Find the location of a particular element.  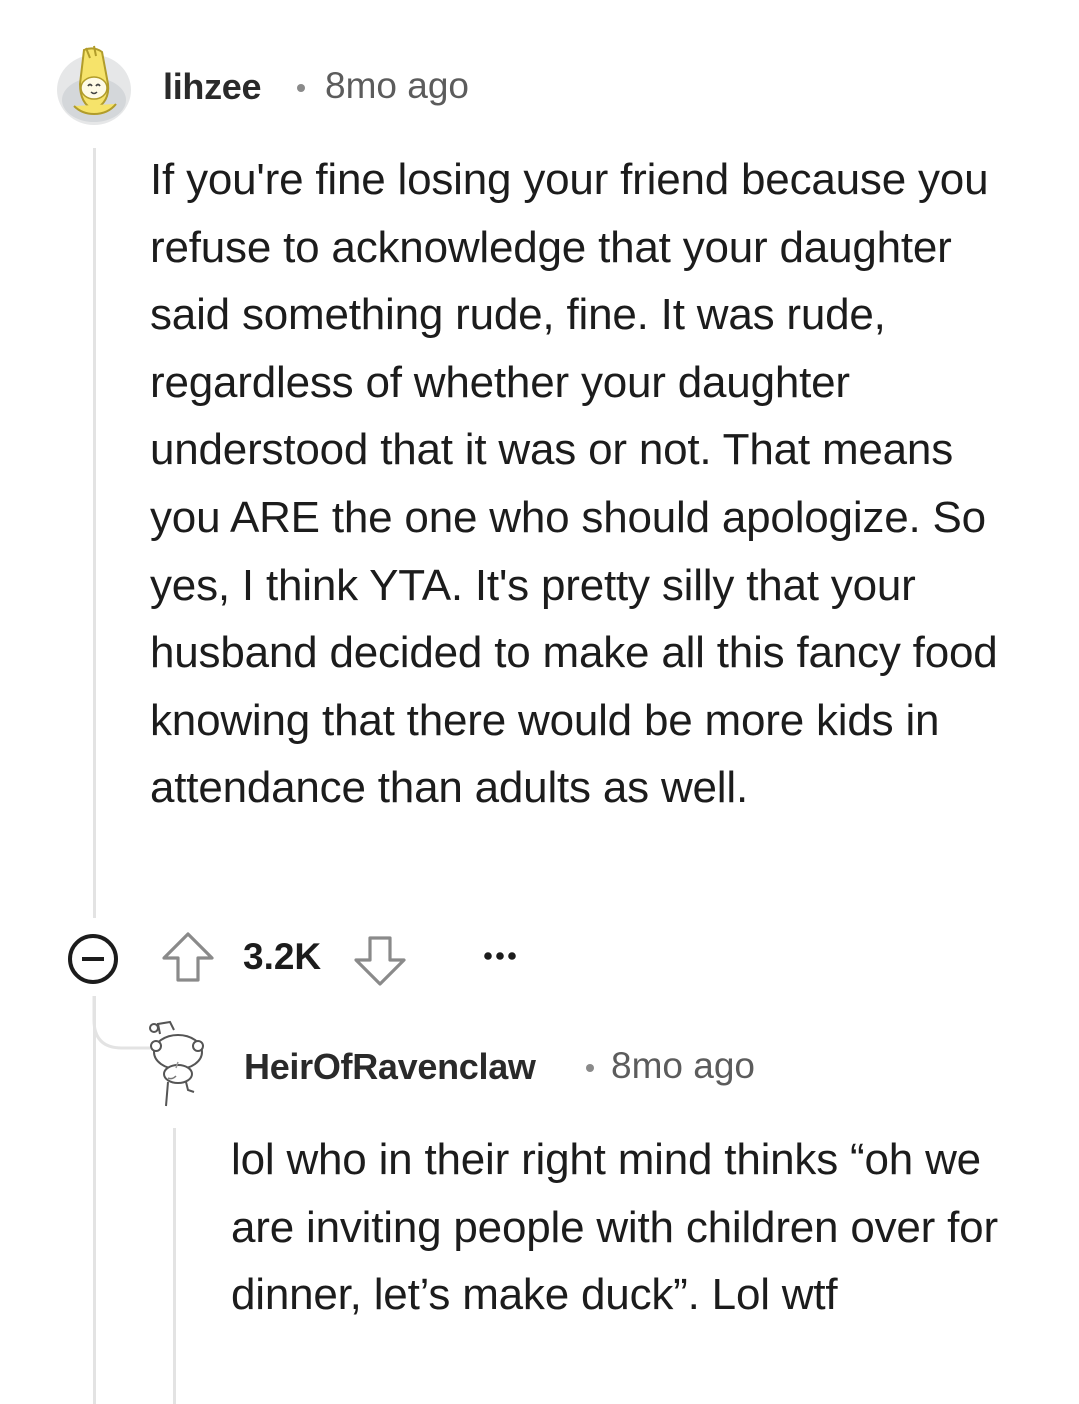

thread-line-continuation is located at coordinates (94, 1200).